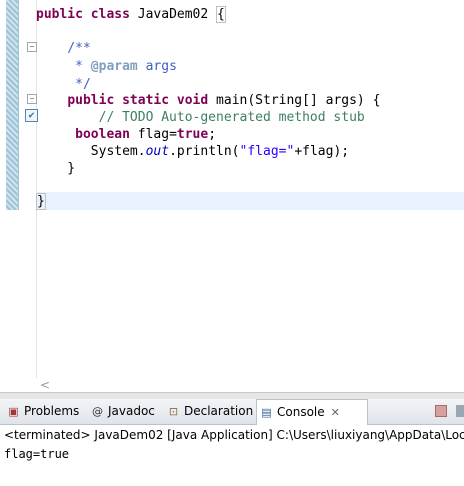  What do you see at coordinates (153, 134) in the screenshot?
I see `code-token: flag=` at bounding box center [153, 134].